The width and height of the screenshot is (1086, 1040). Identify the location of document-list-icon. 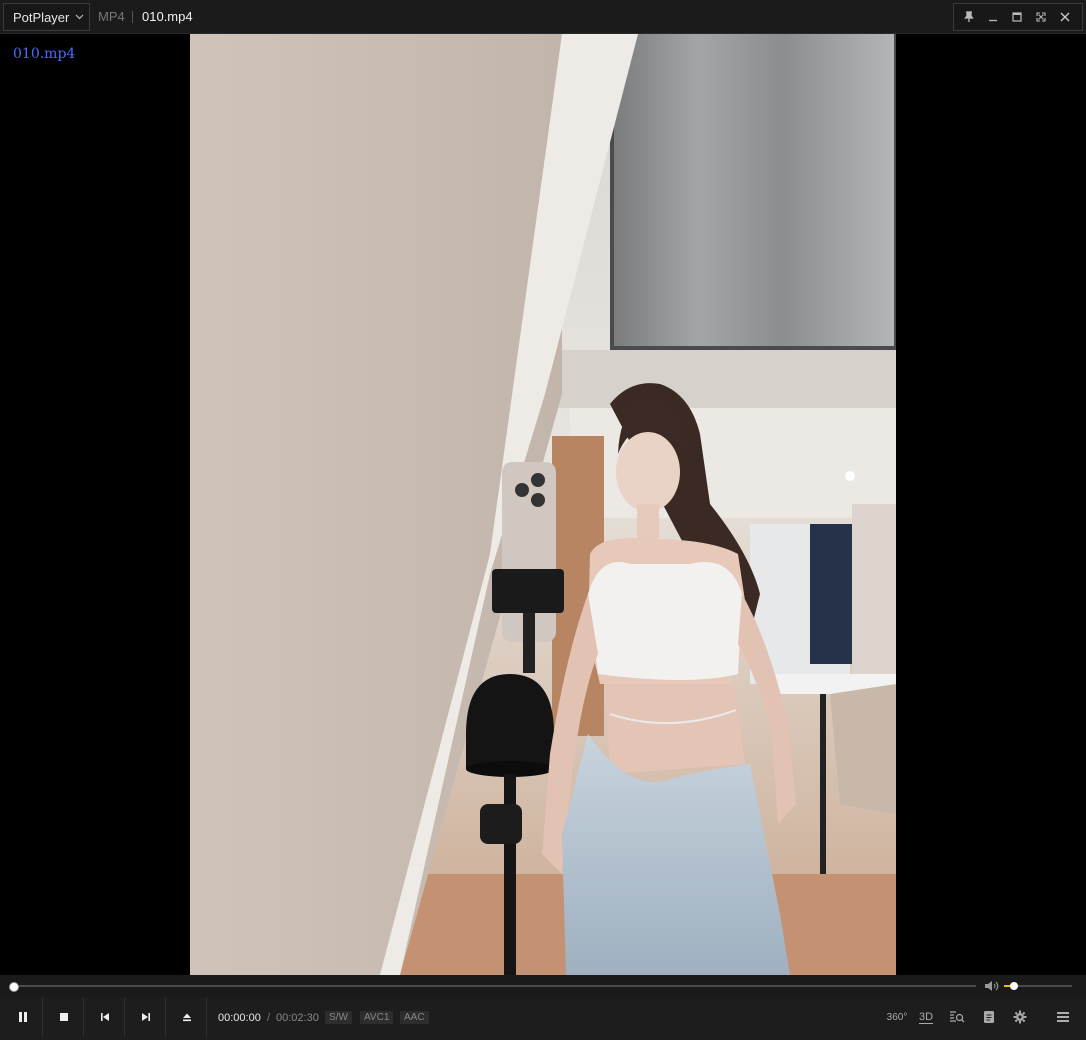
(989, 1017).